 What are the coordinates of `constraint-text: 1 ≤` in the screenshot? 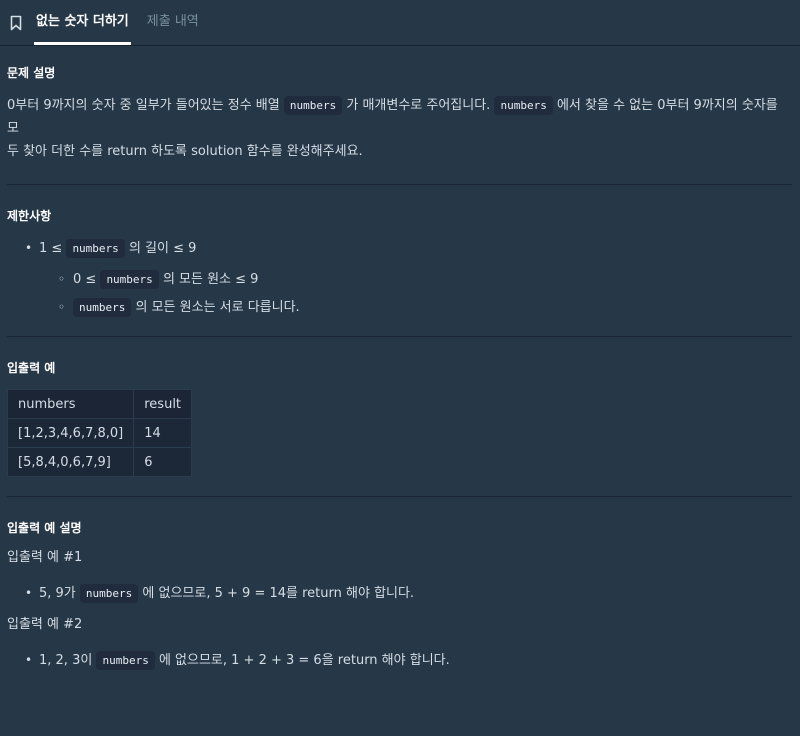 It's located at (51, 248).